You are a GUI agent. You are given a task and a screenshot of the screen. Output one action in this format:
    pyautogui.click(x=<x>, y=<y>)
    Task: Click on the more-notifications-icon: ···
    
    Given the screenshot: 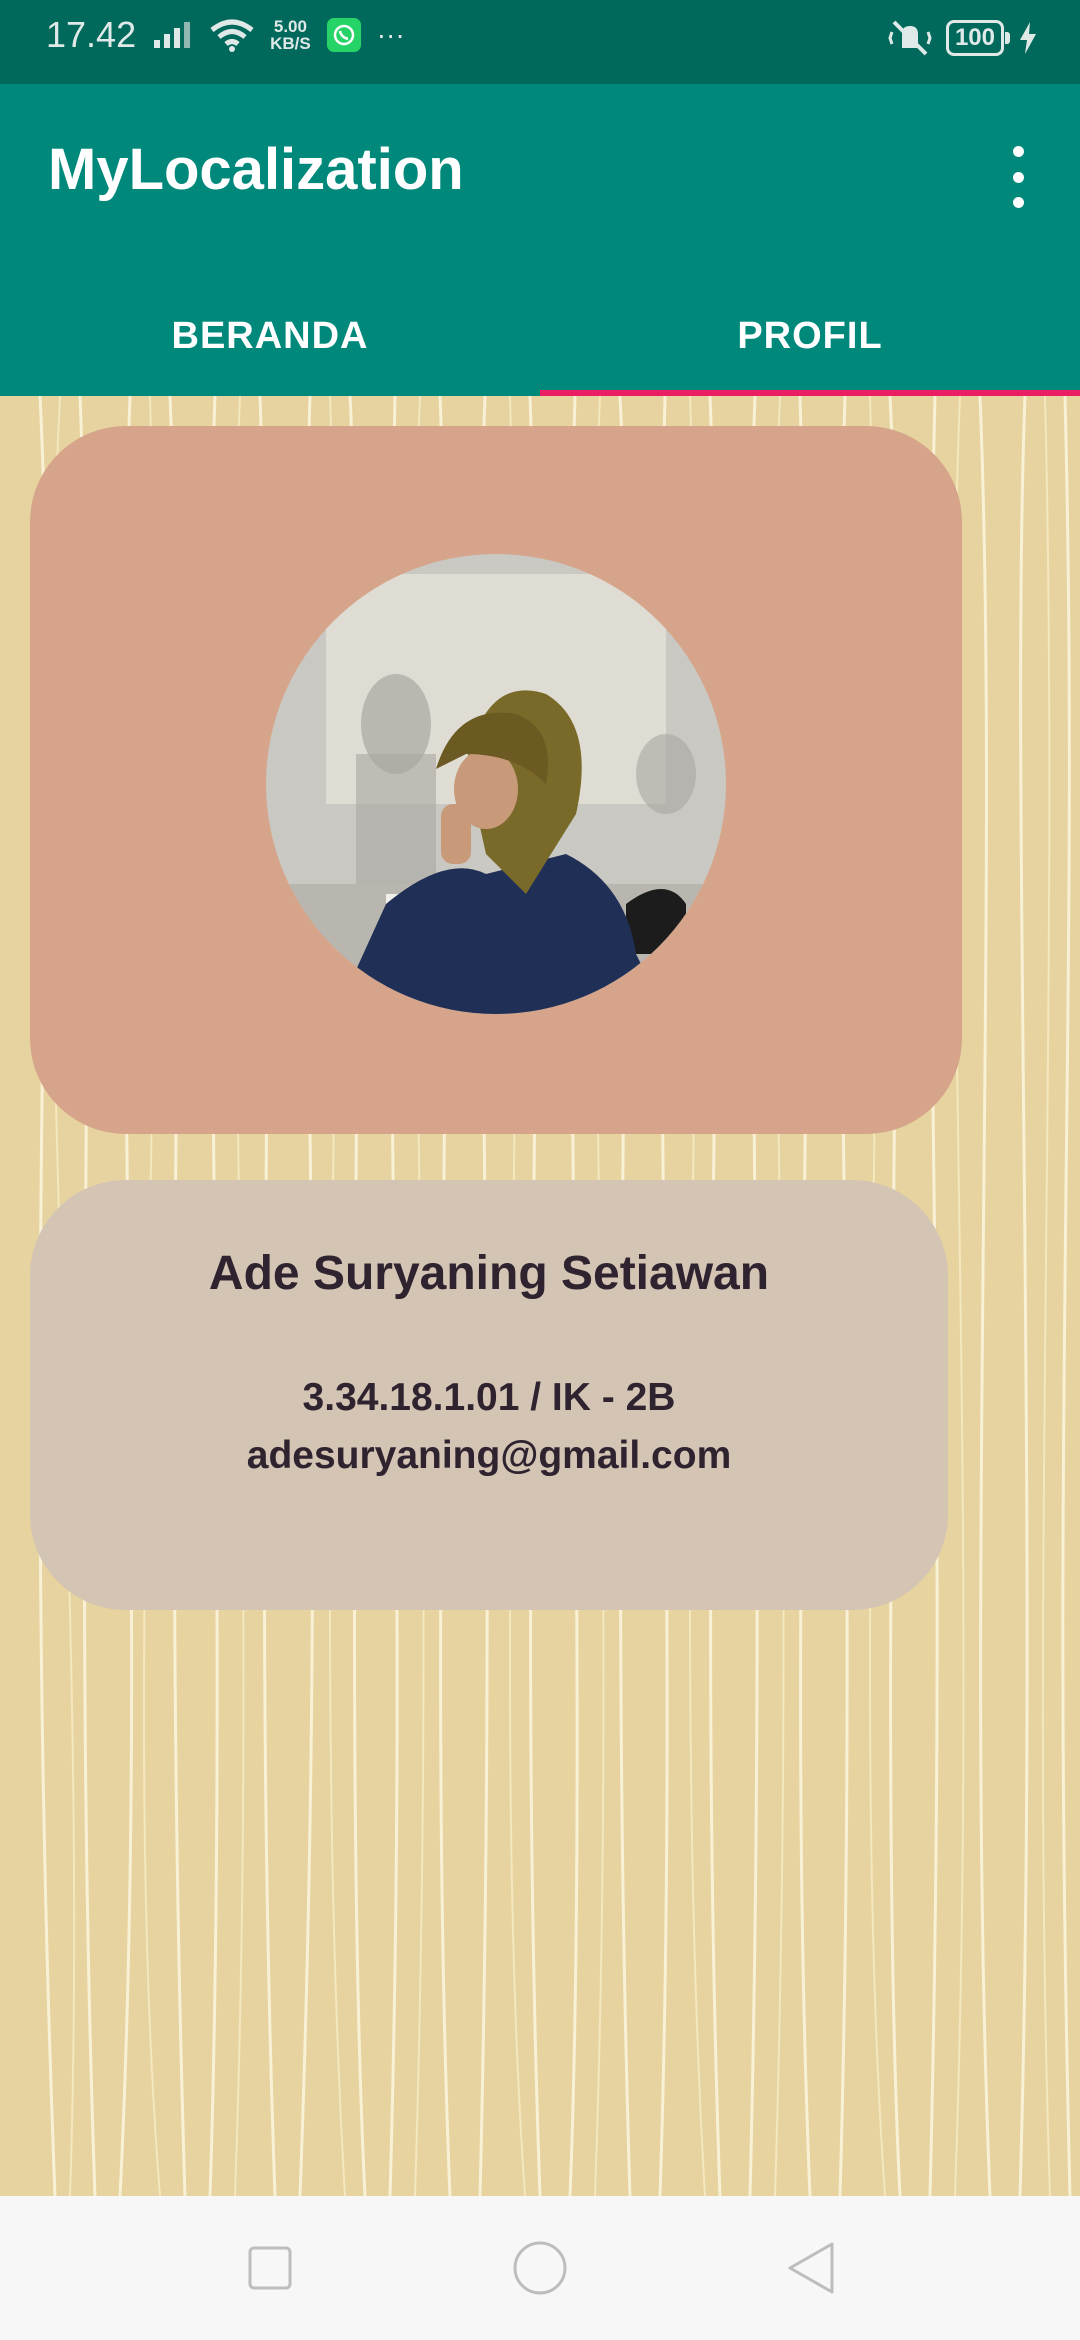 What is the action you would take?
    pyautogui.click(x=390, y=34)
    